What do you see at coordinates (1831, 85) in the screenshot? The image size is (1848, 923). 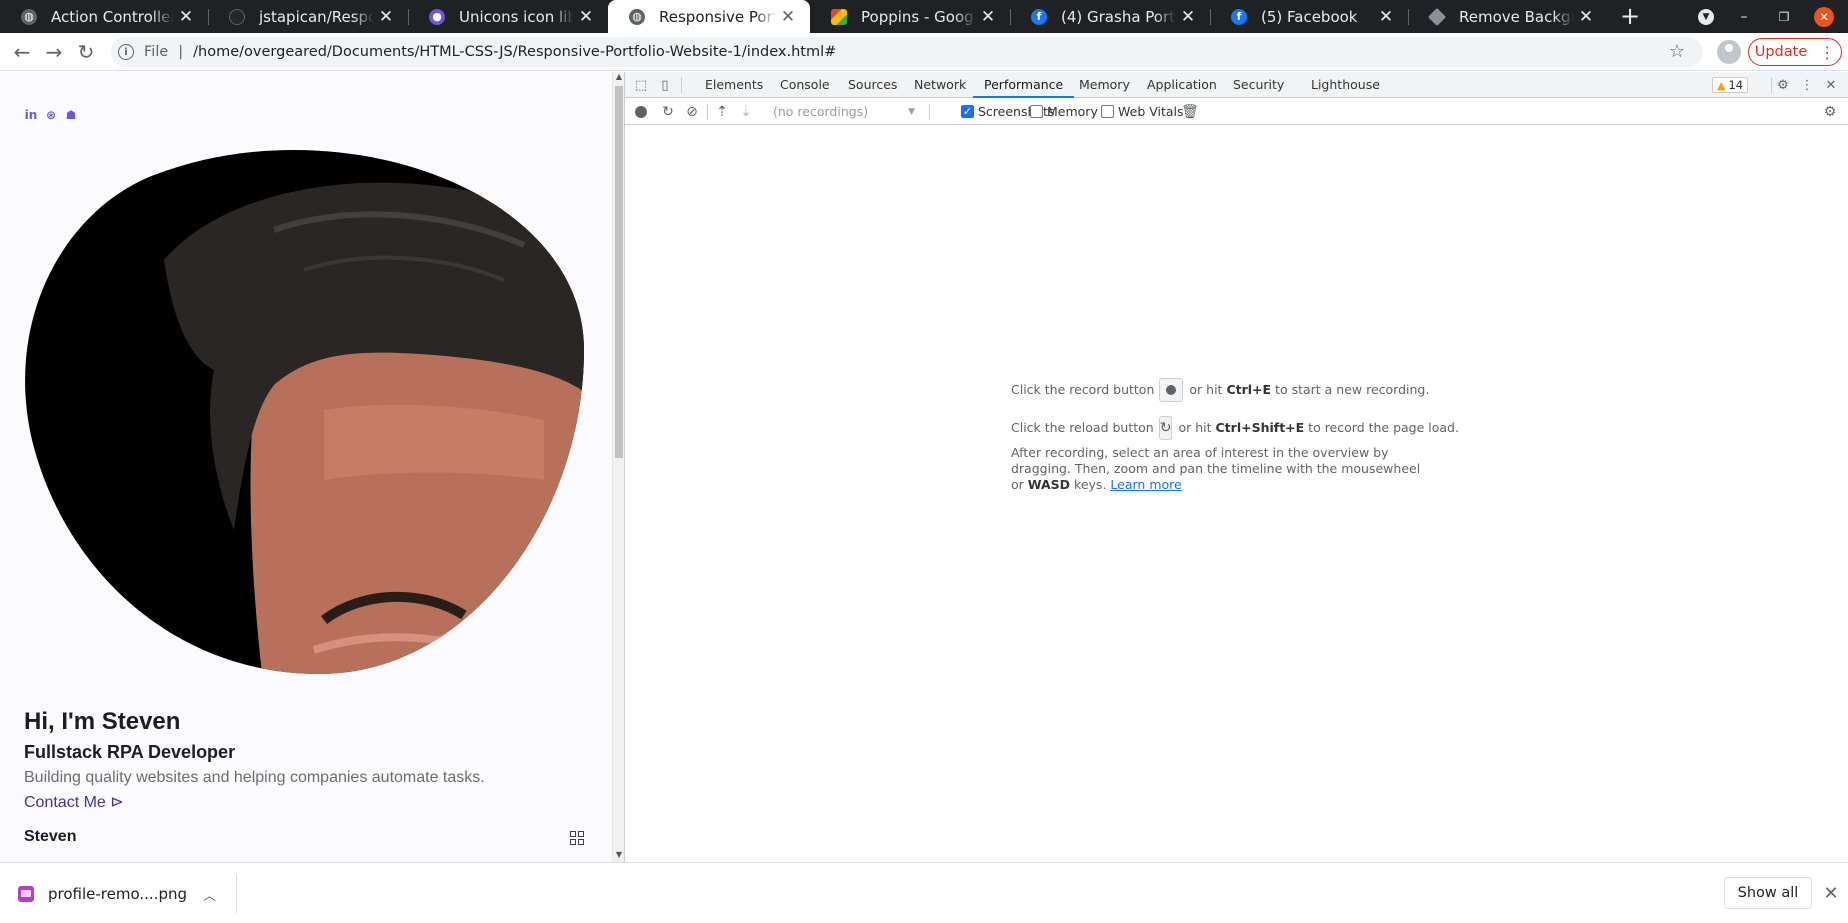 I see `close-devtools-icon: ✕` at bounding box center [1831, 85].